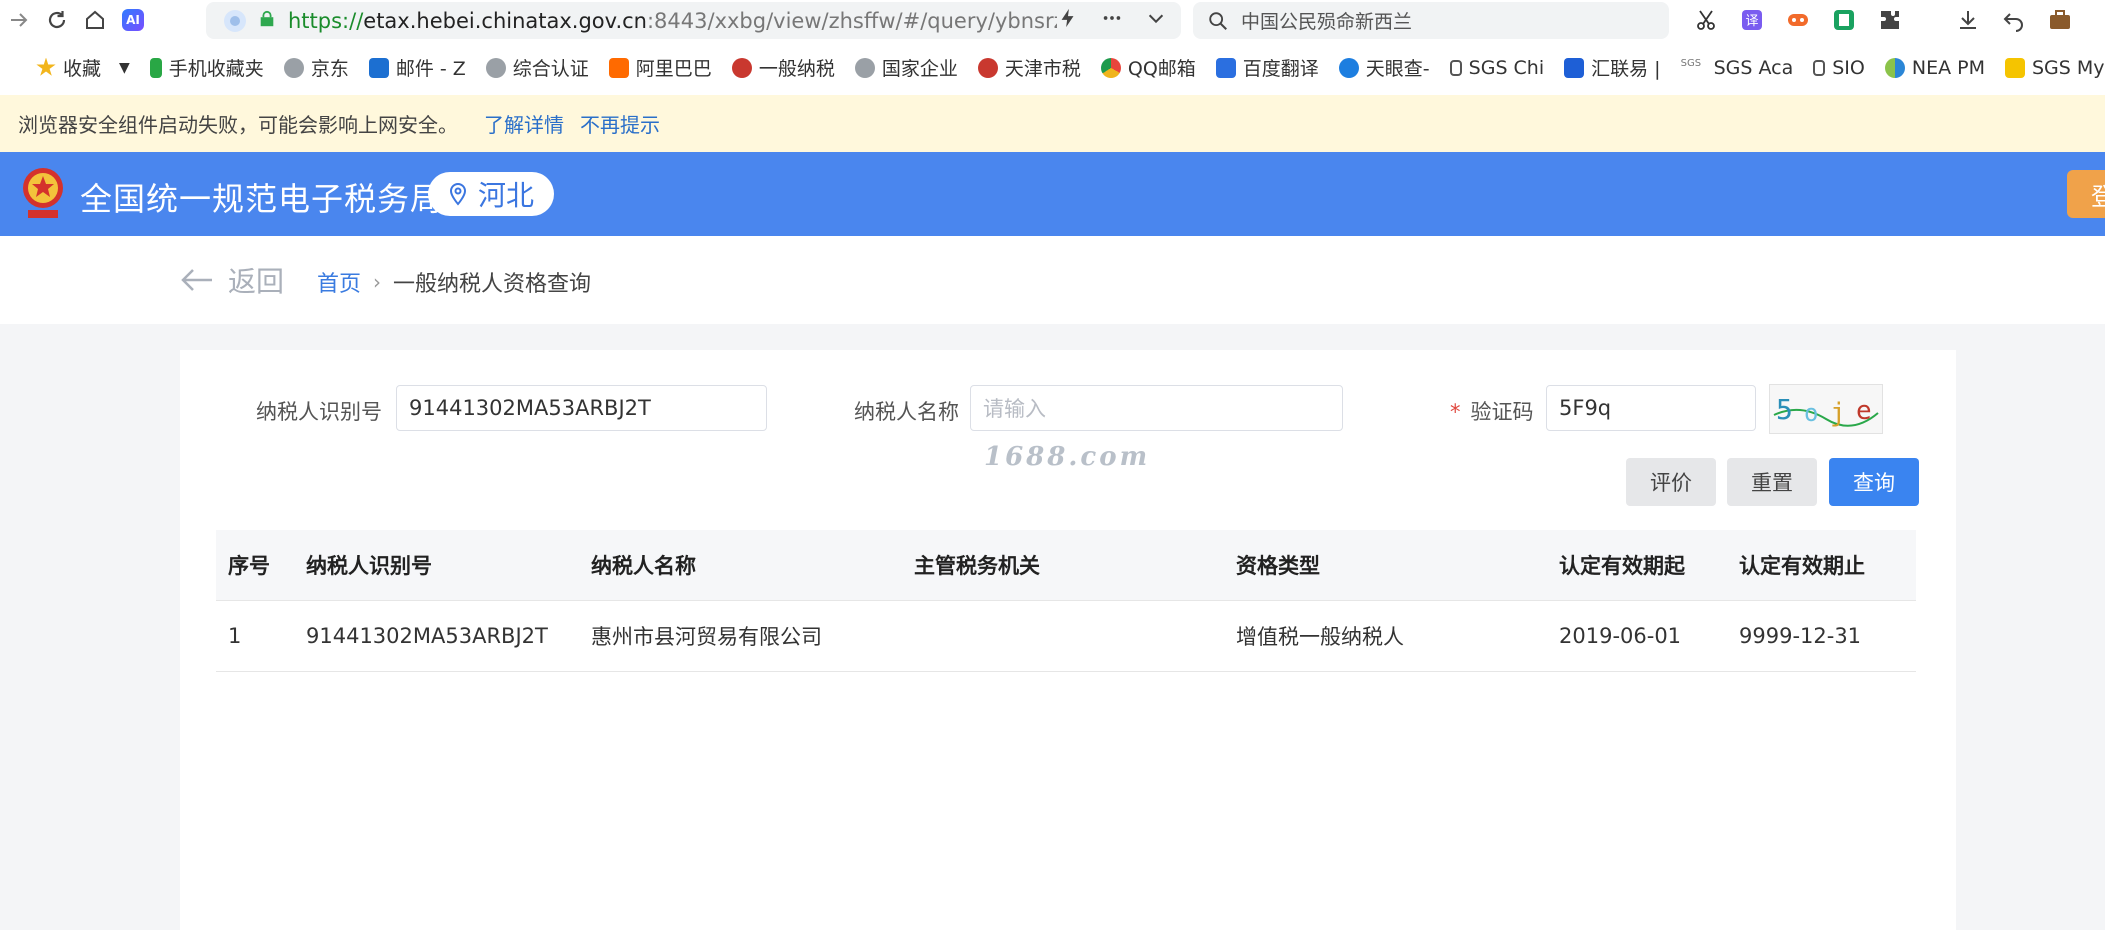 This screenshot has width=2105, height=930. I want to click on breadcrumb-current: 一般纳税人资格查询, so click(492, 284).